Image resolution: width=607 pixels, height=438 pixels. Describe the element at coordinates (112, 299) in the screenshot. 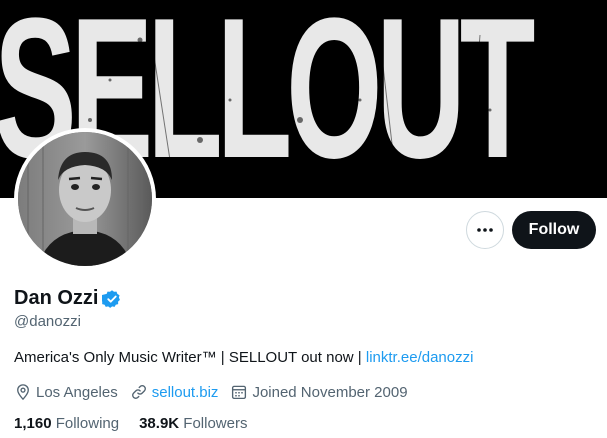

I see `verified-badge-icon` at that location.